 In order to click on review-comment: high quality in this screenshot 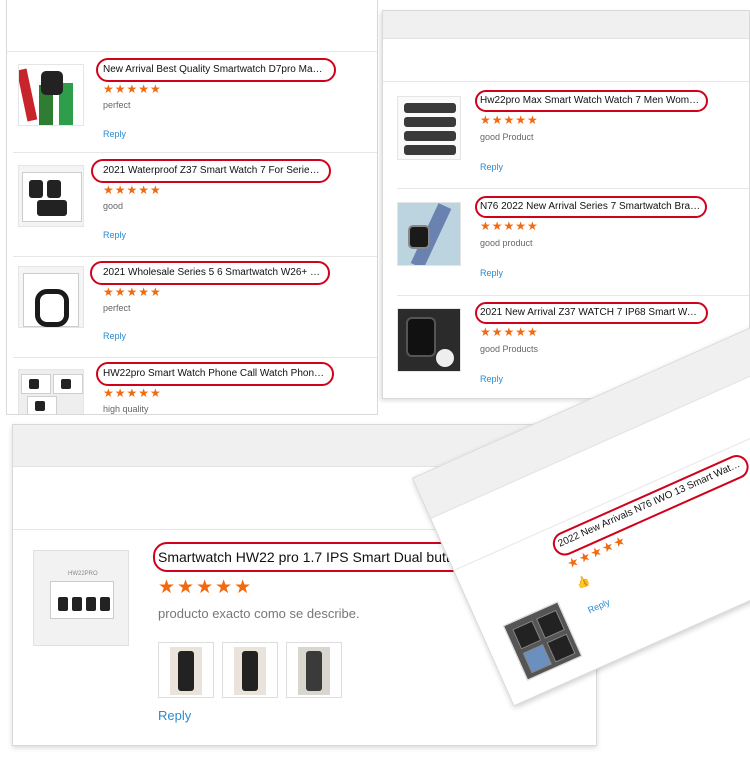, I will do `click(126, 409)`.